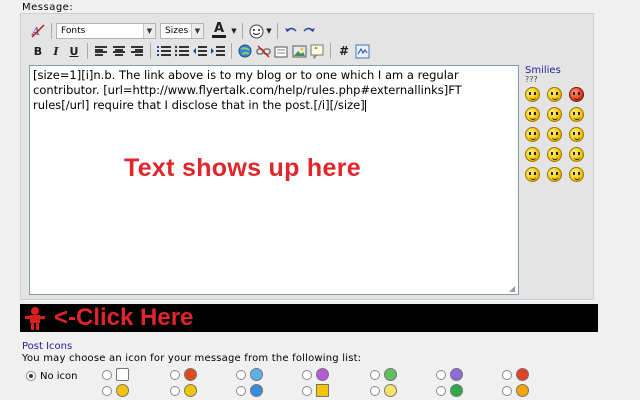 The height and width of the screenshot is (400, 640). I want to click on align-right-icon, so click(137, 51).